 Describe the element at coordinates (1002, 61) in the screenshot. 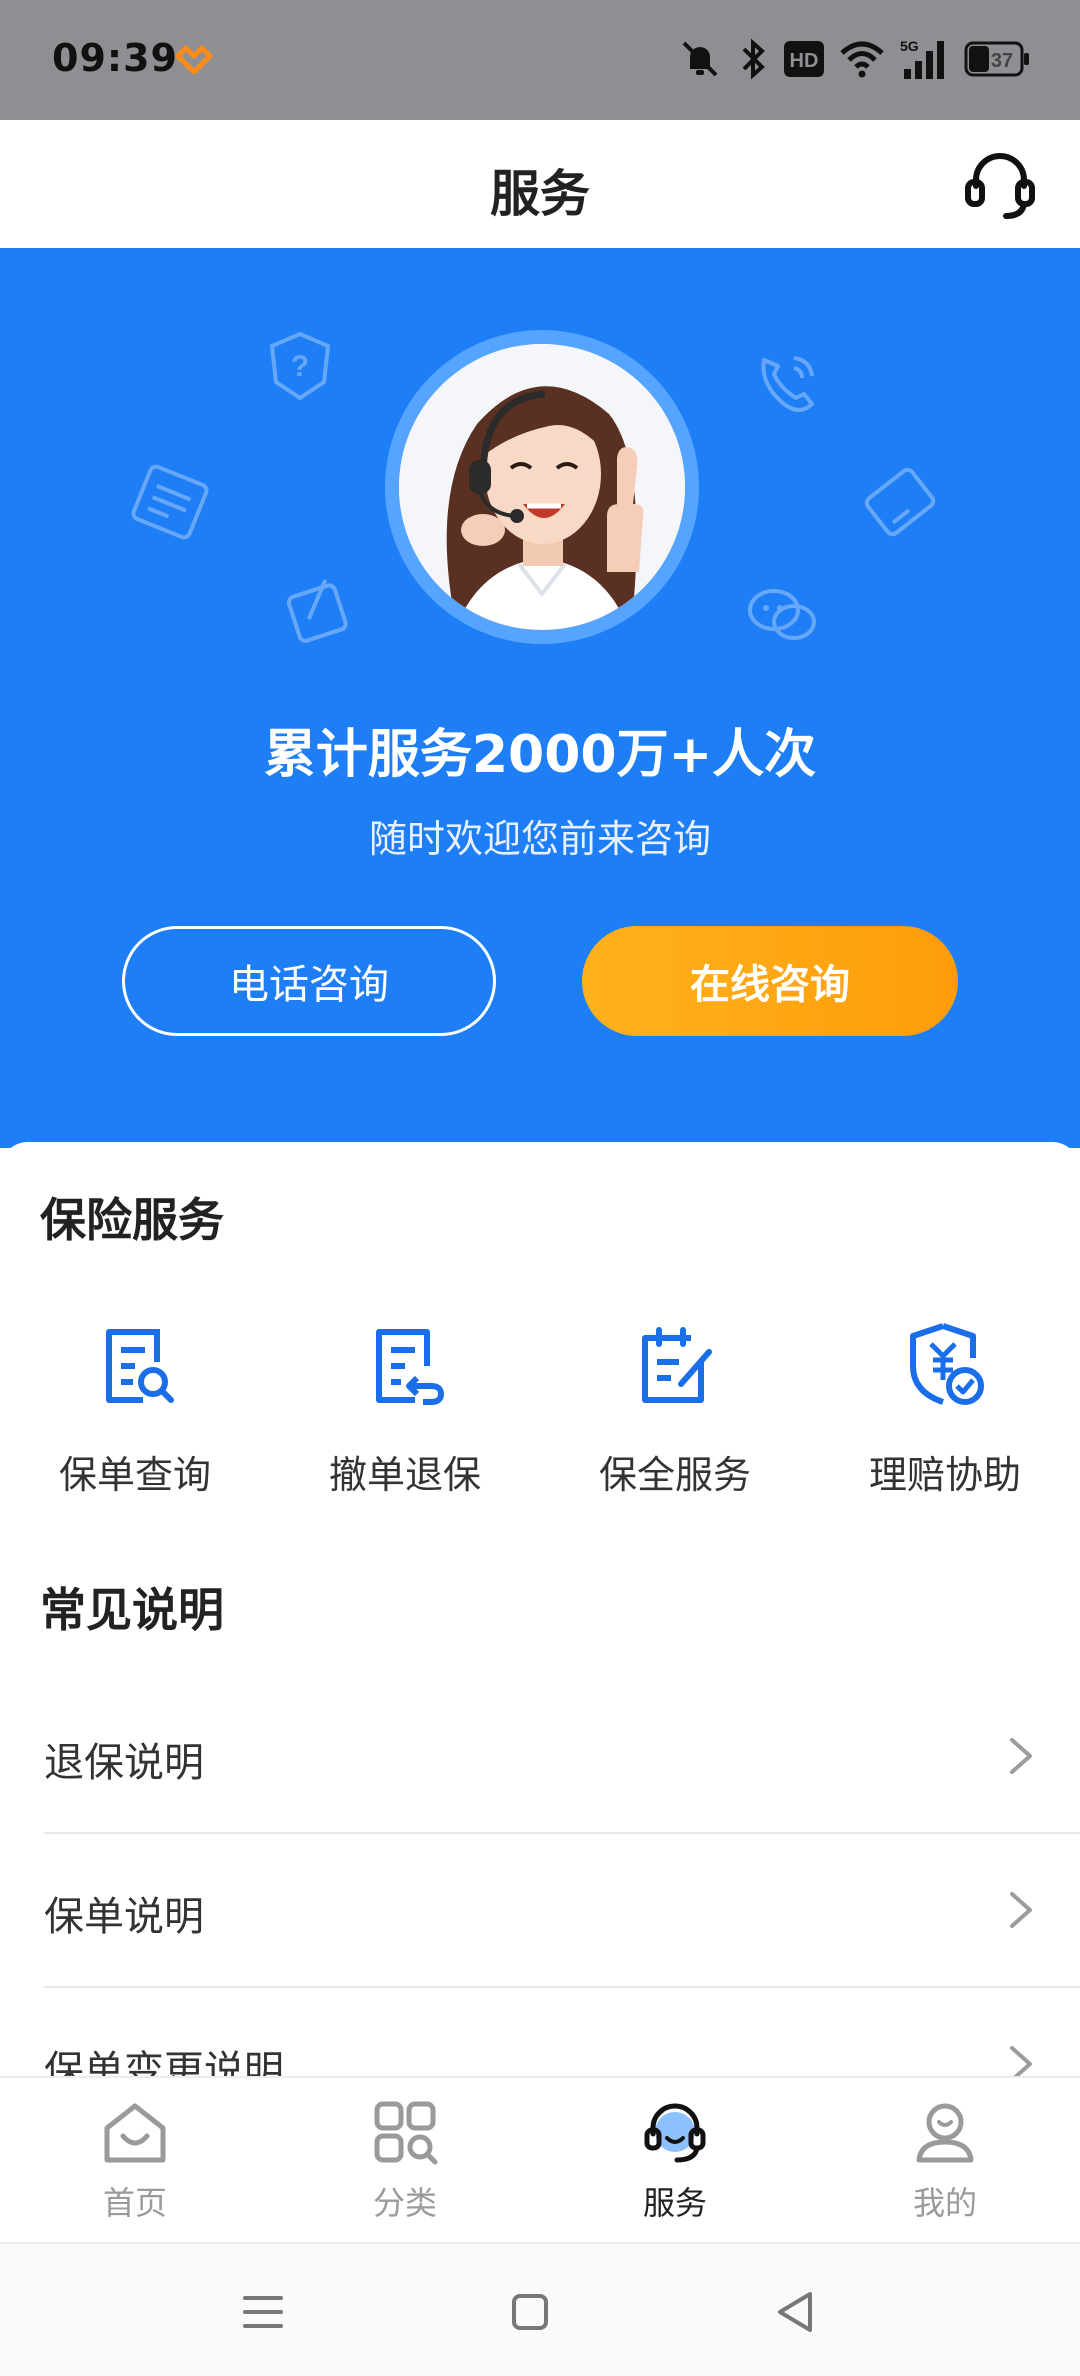

I see `battery-level: 37` at that location.